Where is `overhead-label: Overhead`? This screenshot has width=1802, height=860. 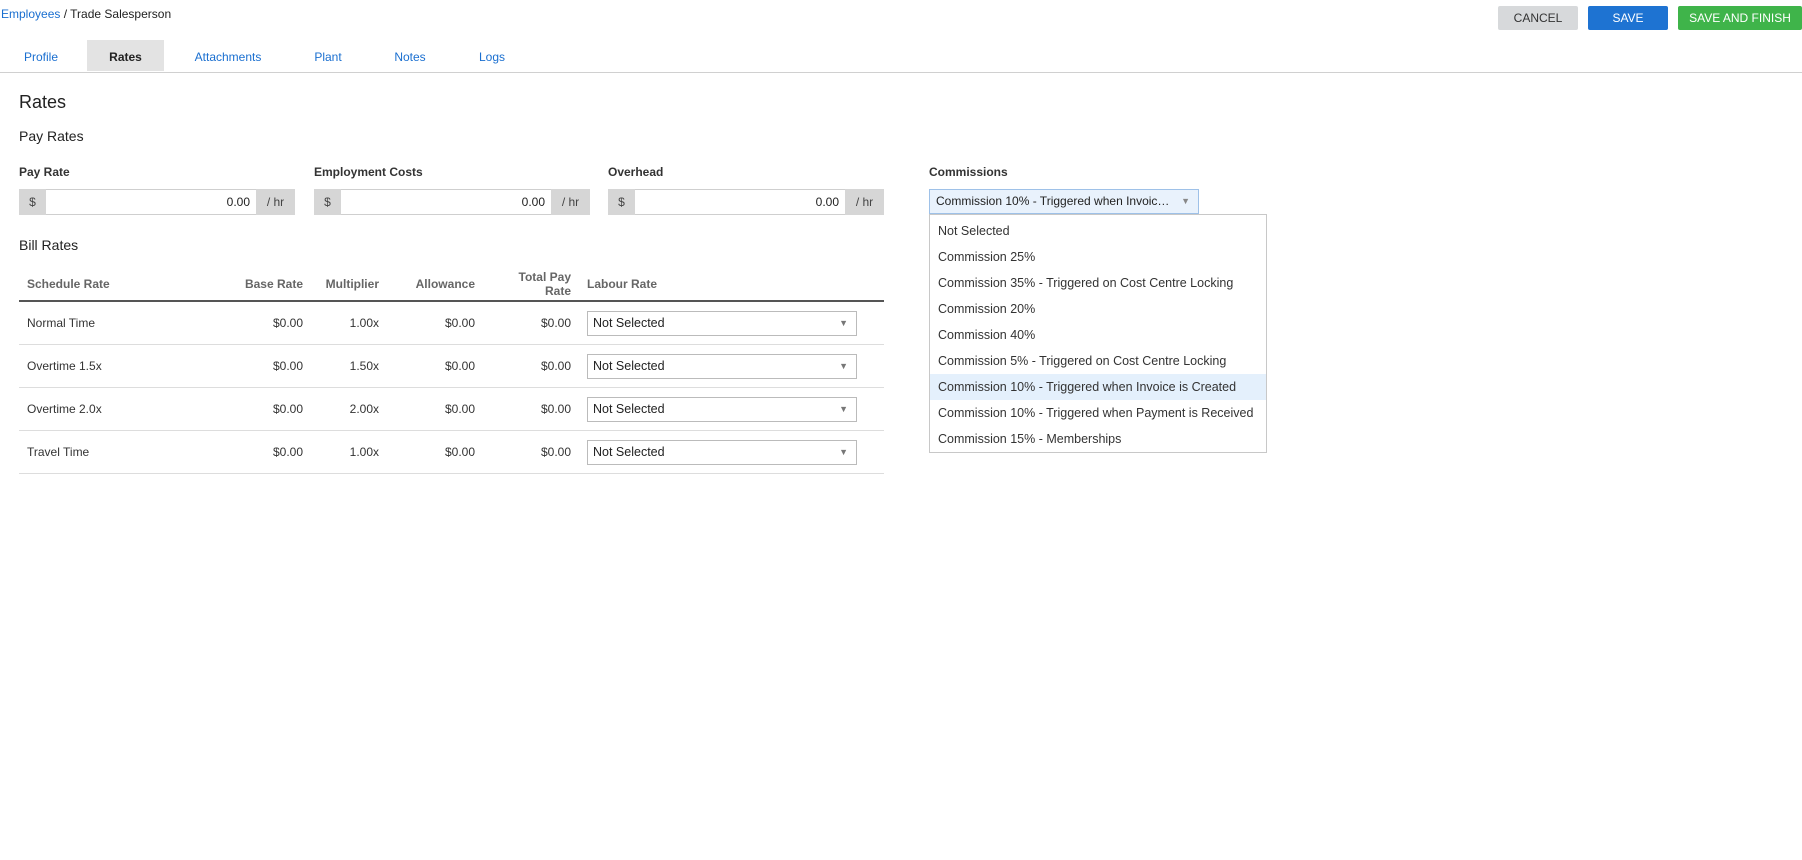
overhead-label: Overhead is located at coordinates (636, 172).